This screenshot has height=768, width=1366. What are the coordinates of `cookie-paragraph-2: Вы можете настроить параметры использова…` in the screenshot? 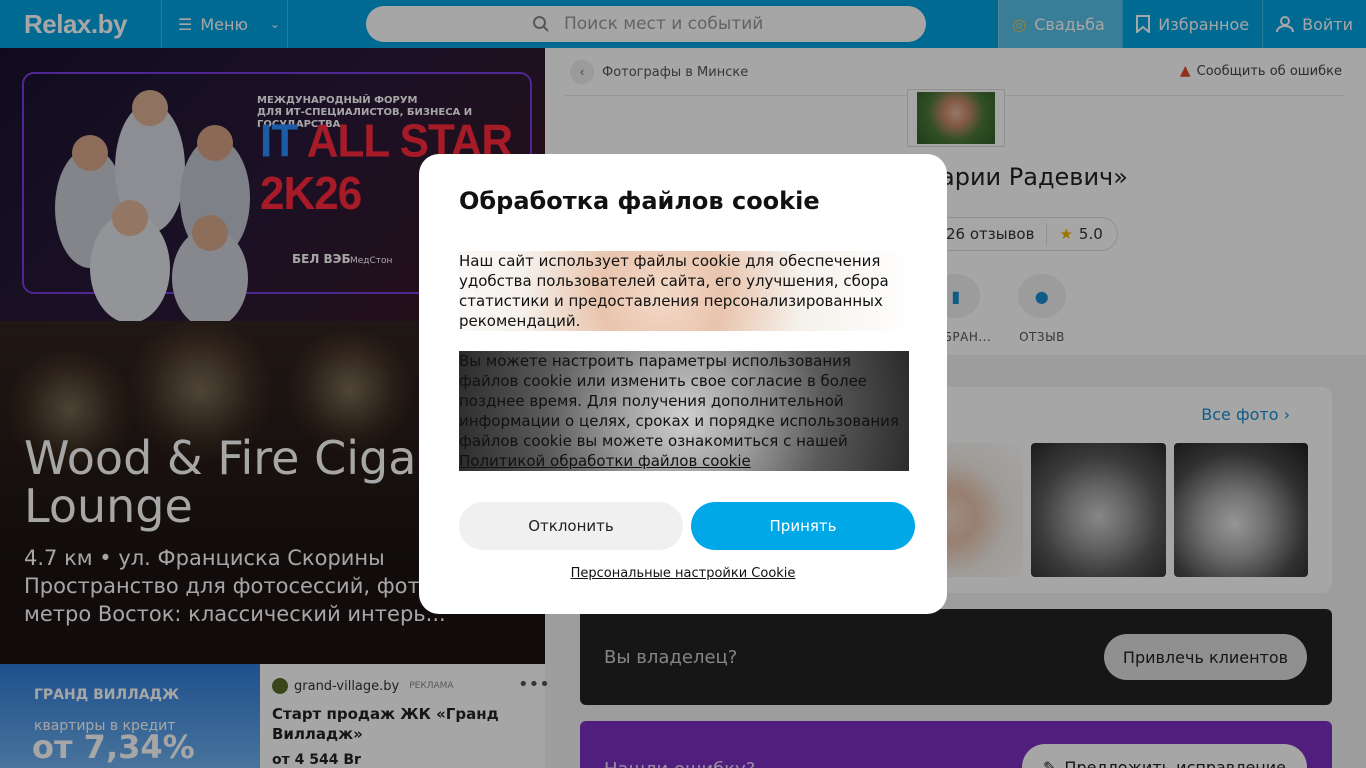 It's located at (684, 411).